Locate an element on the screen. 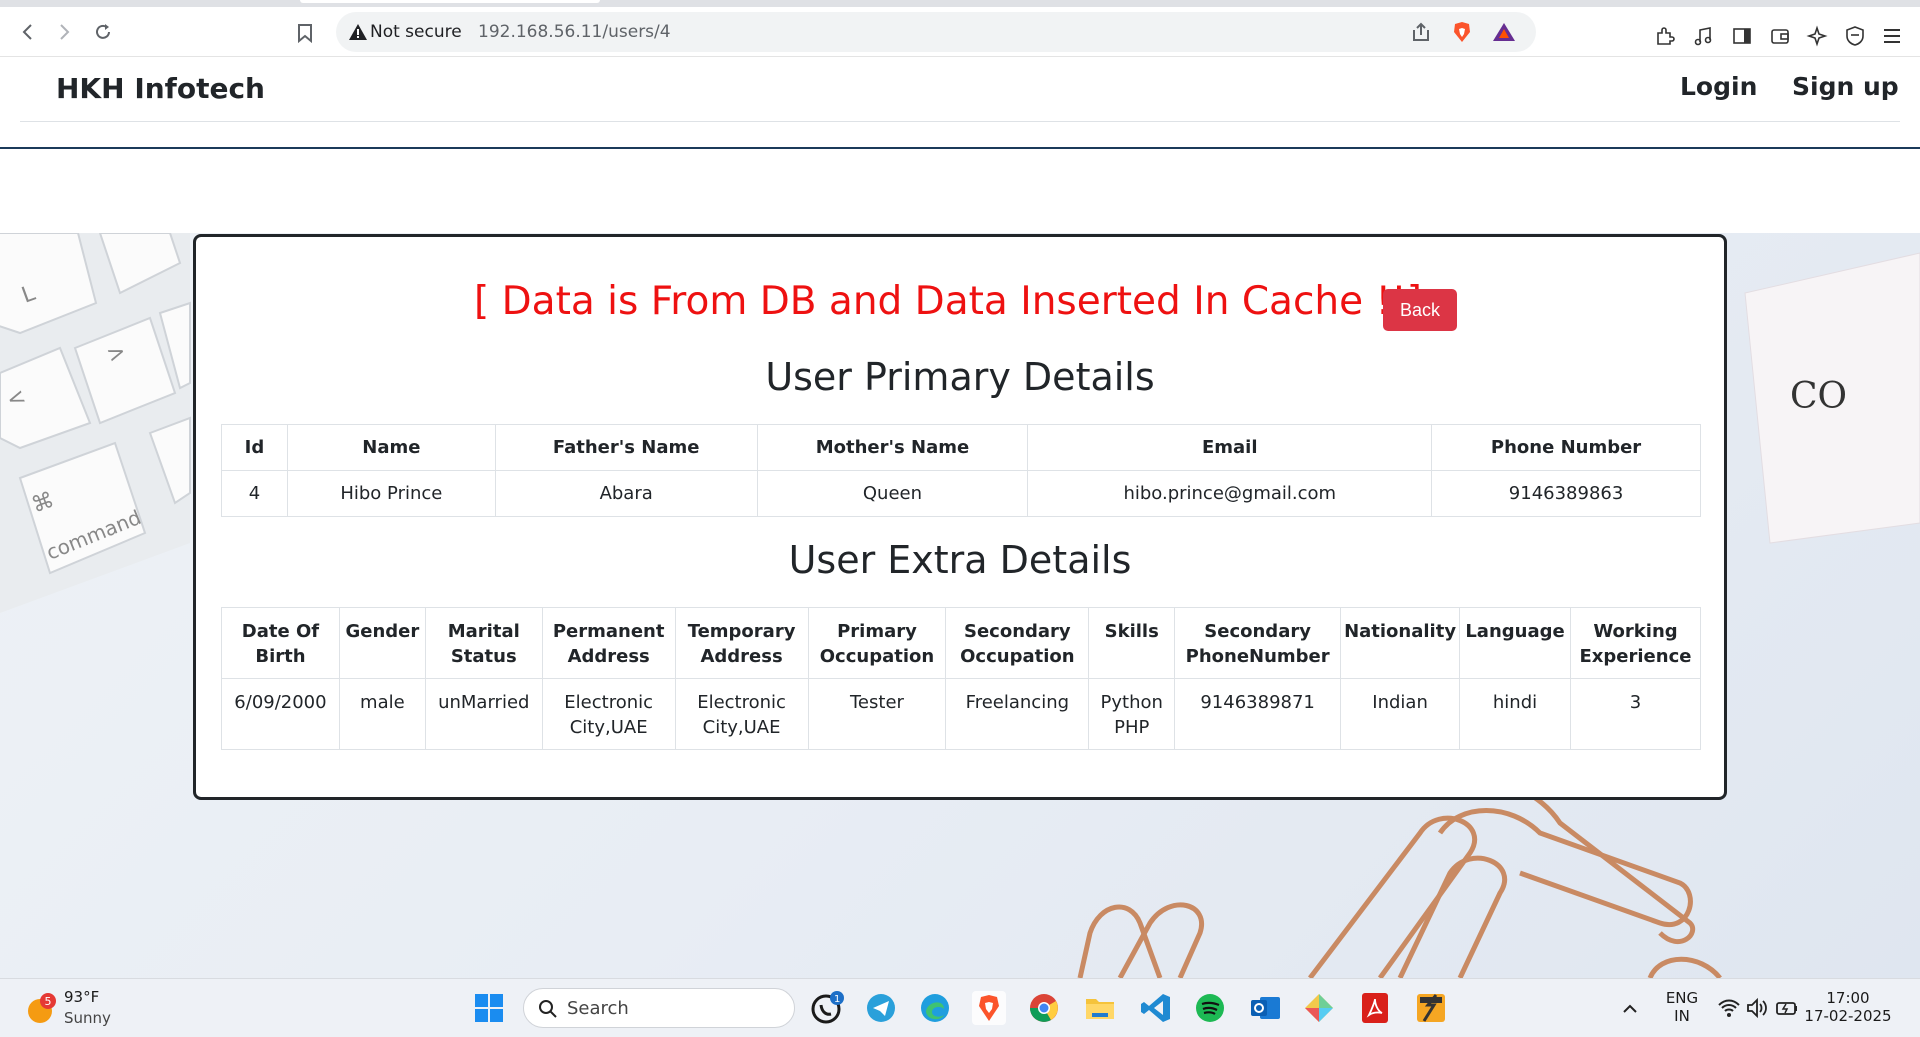 The height and width of the screenshot is (1037, 1920). clock: 17:00 17-02-2025 is located at coordinates (1848, 1007).